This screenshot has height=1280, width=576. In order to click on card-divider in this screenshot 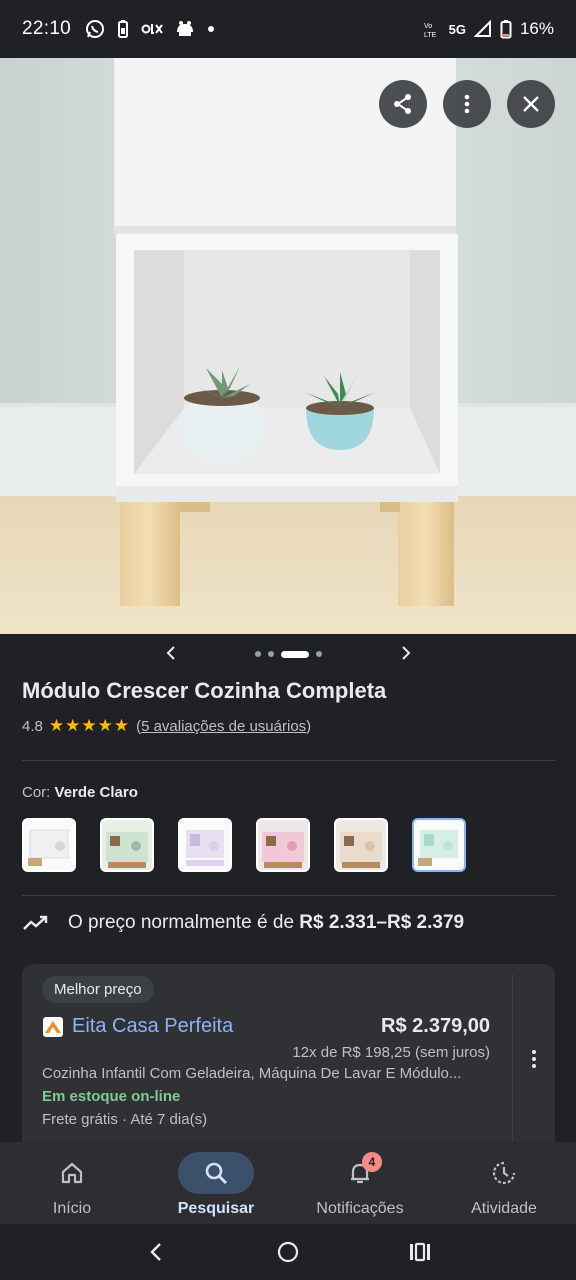, I will do `click(512, 1059)`.